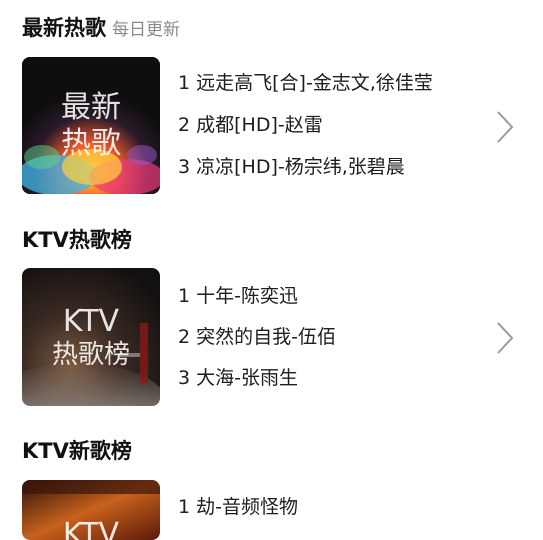  What do you see at coordinates (238, 296) in the screenshot?
I see `song-item: 1 十年-陈奕迅` at bounding box center [238, 296].